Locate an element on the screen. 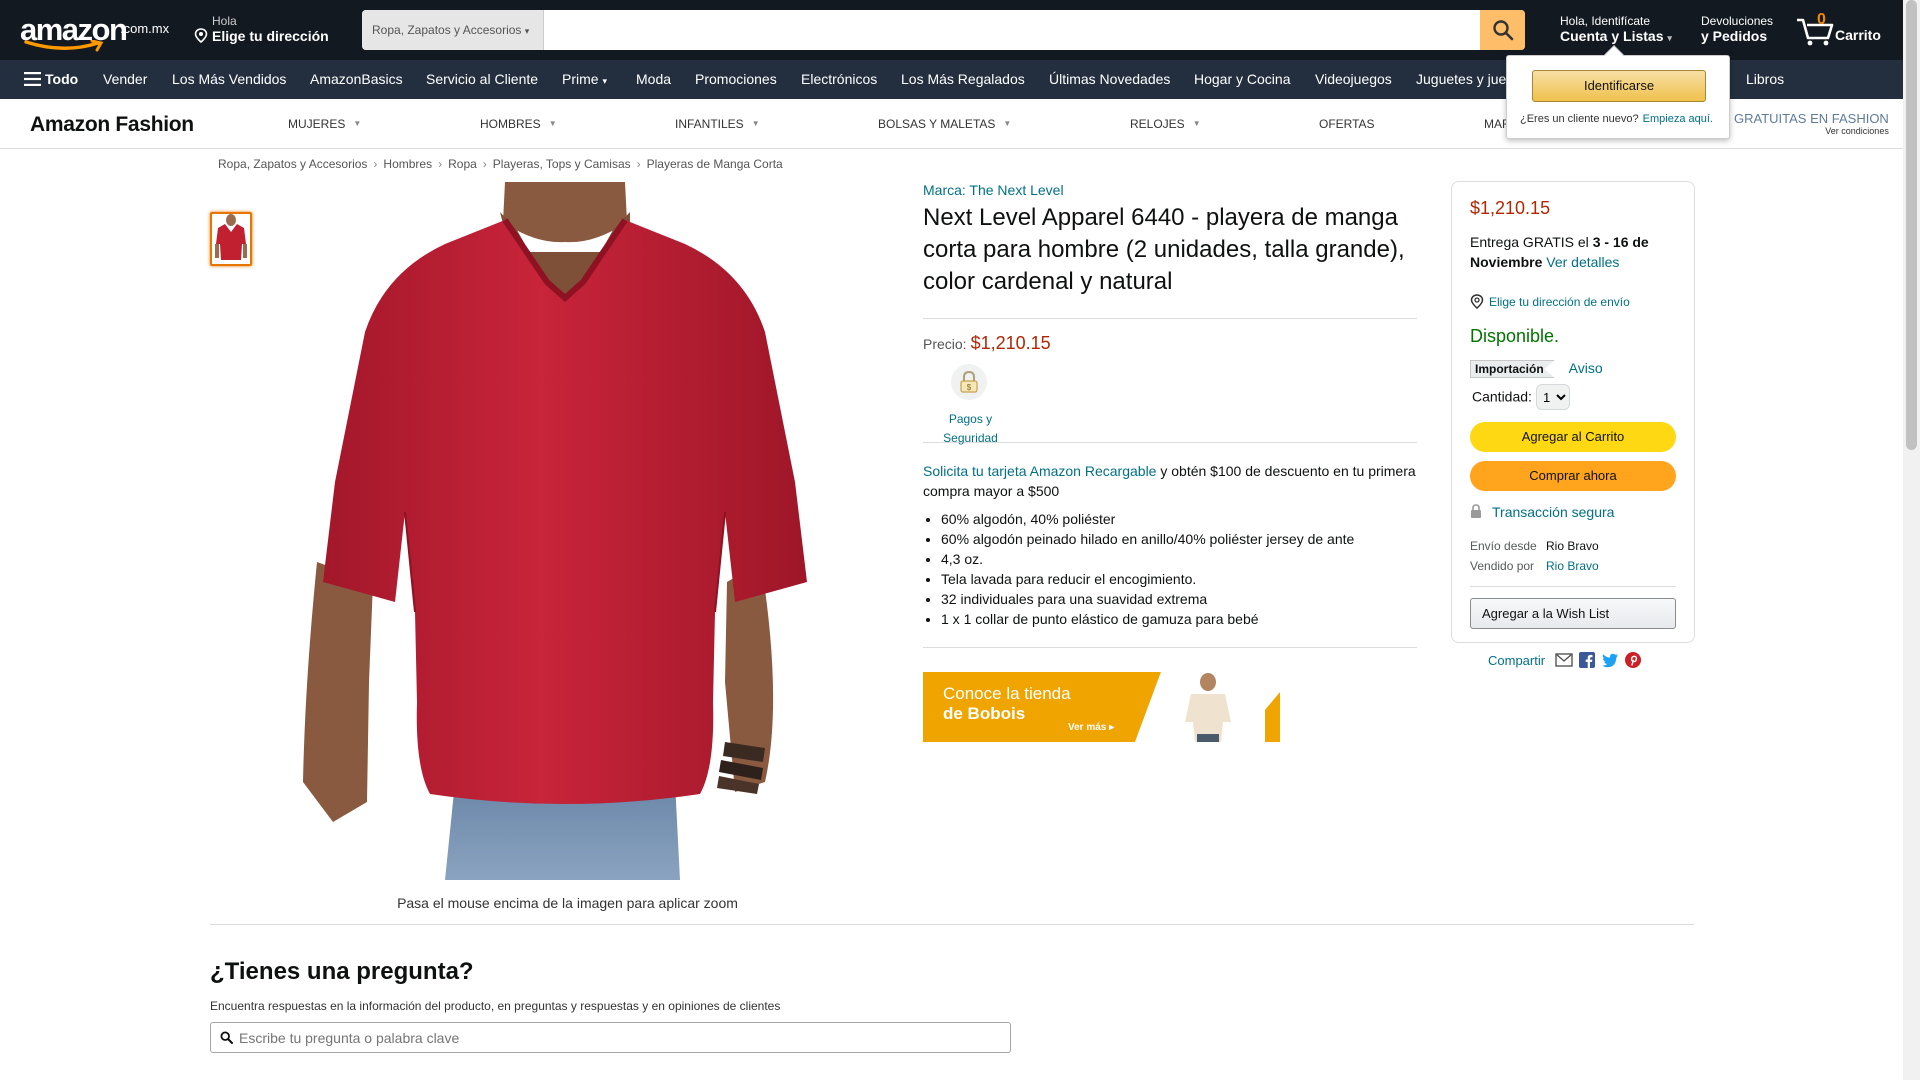  import-notice: Importación Aviso is located at coordinates (1536, 369).